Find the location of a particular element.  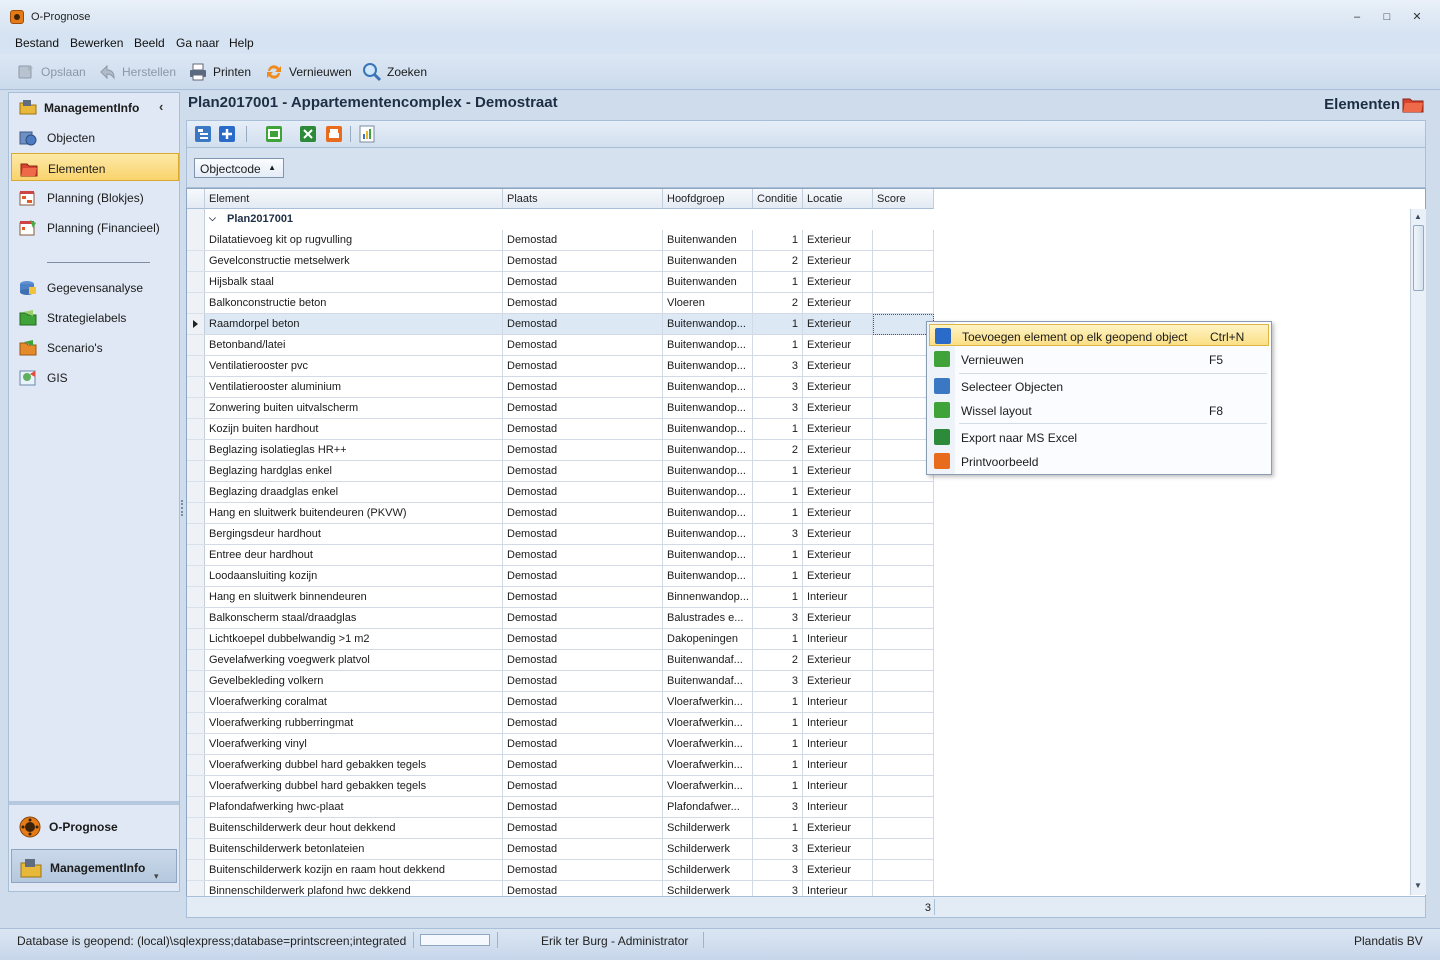

chart-report-icon is located at coordinates (367, 134).